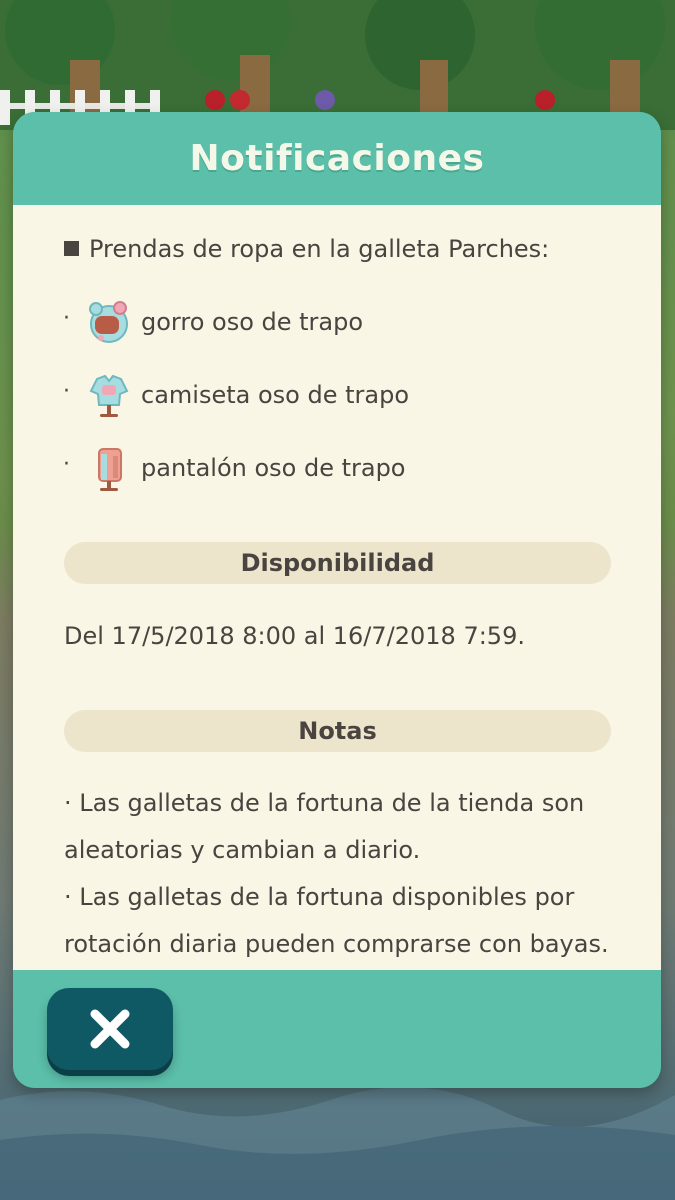  I want to click on close-x-icon, so click(110, 1029).